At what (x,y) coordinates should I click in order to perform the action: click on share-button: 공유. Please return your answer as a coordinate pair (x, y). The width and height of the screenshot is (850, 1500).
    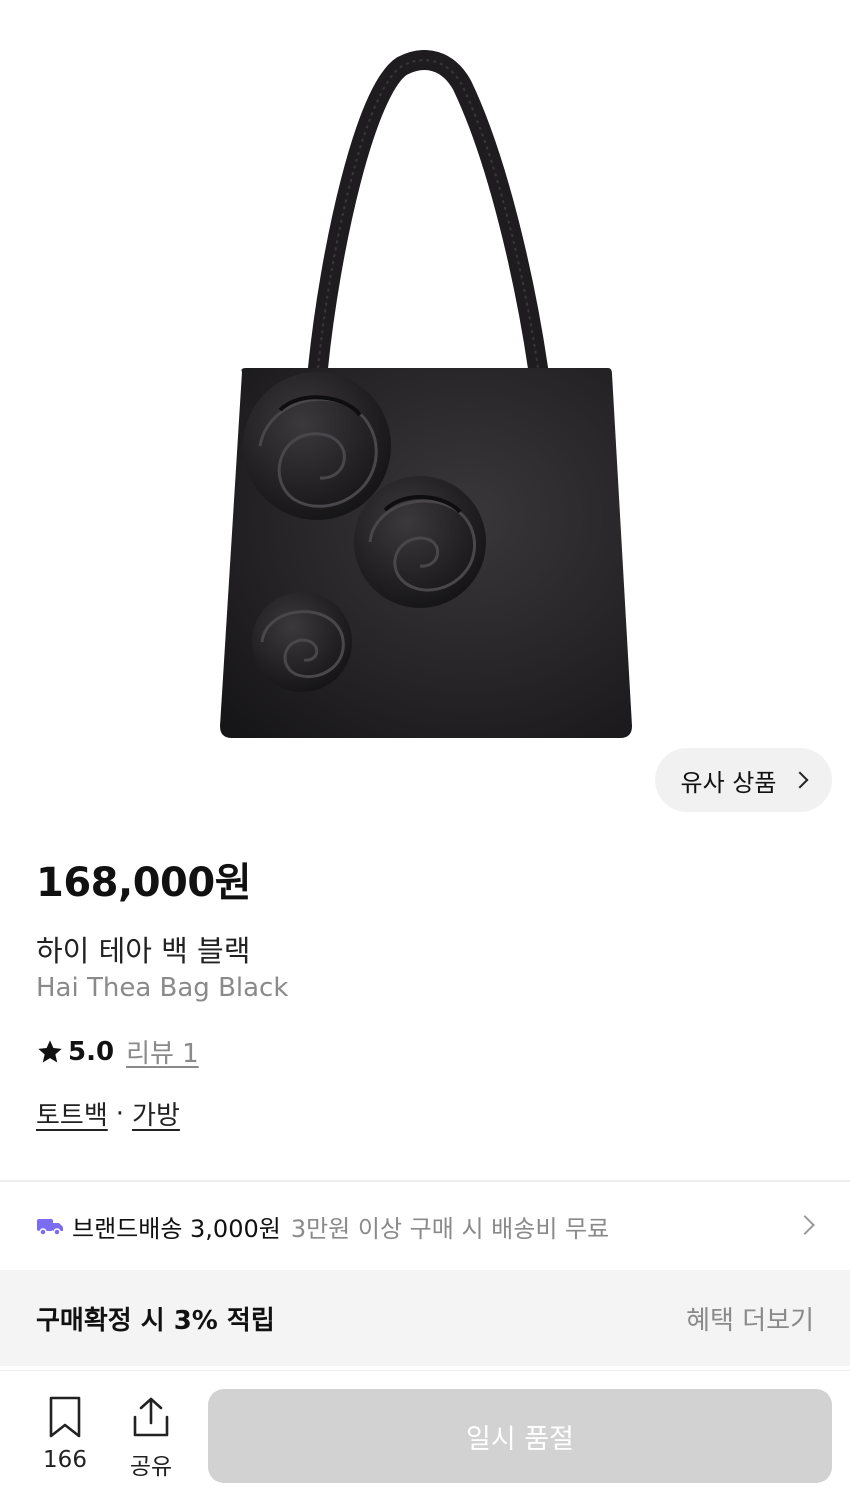
    Looking at the image, I should click on (151, 1438).